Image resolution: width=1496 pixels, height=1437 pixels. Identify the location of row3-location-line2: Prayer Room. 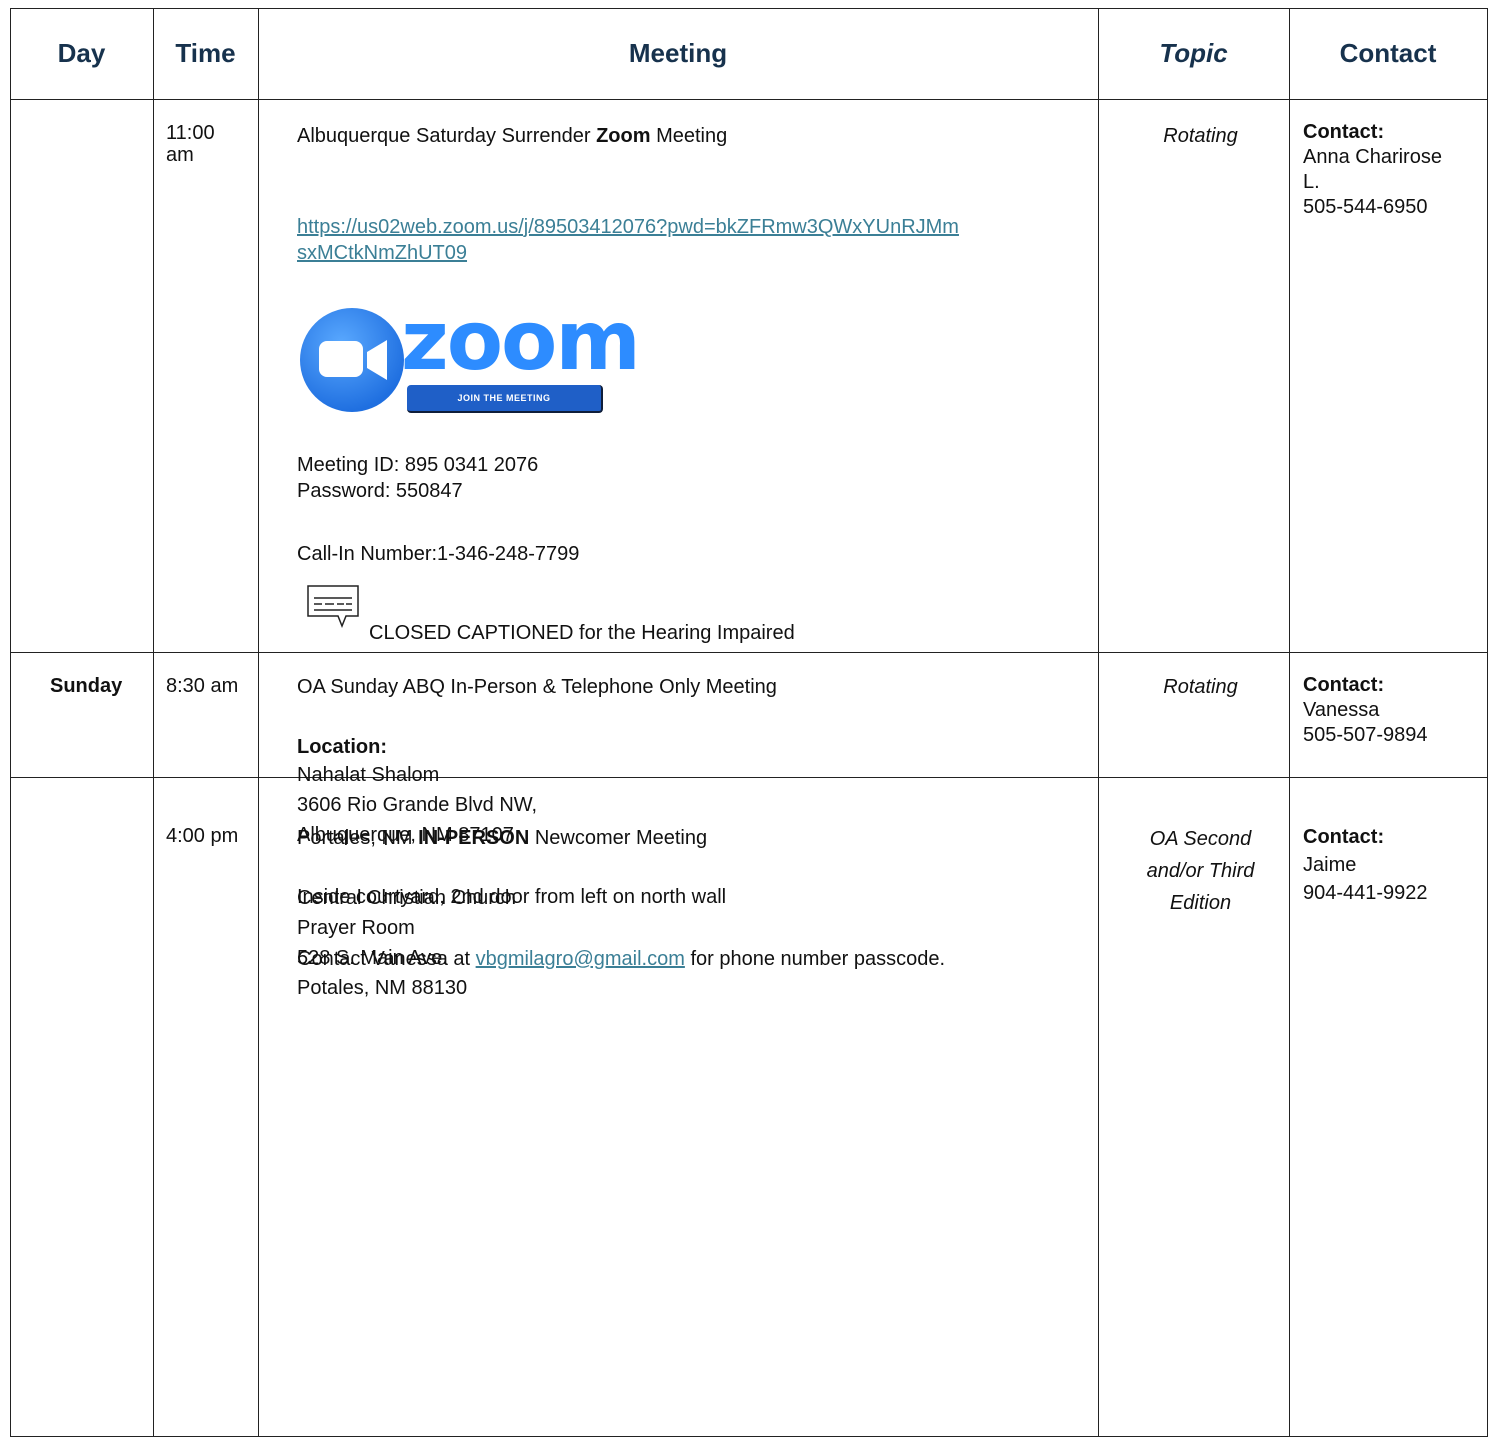
(356, 928).